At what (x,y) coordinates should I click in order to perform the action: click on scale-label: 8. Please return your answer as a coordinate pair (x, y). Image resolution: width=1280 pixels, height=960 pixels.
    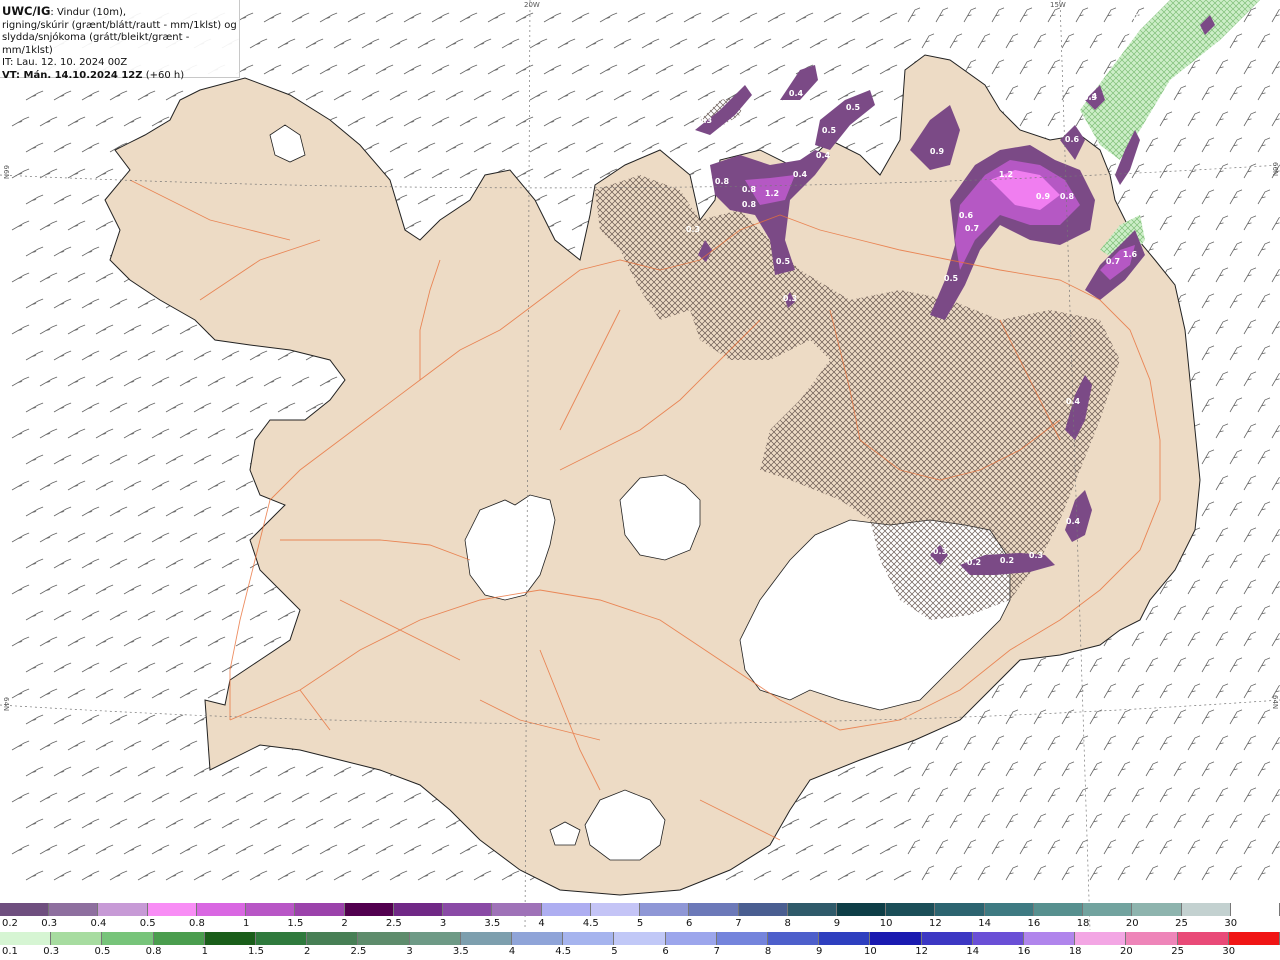
    Looking at the image, I should click on (787, 923).